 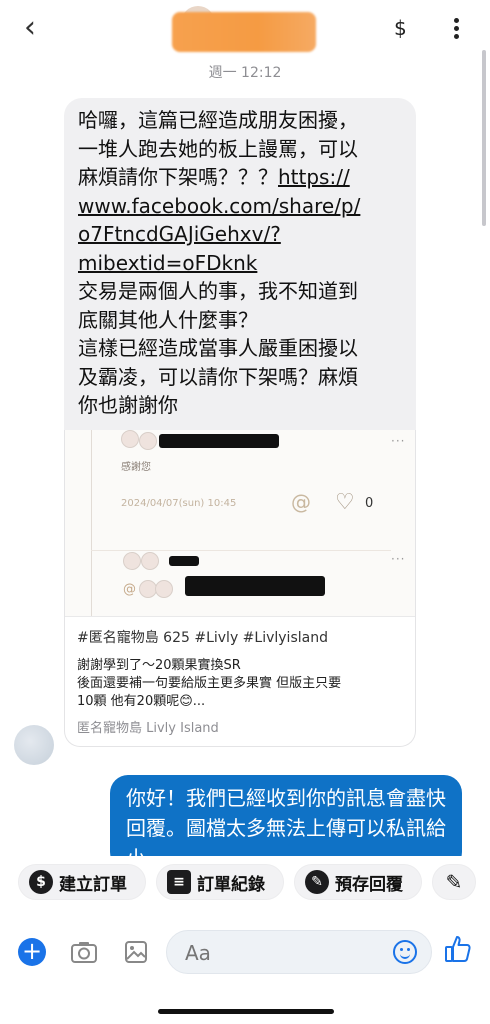 I want to click on heart-icon: ♡, so click(x=345, y=502).